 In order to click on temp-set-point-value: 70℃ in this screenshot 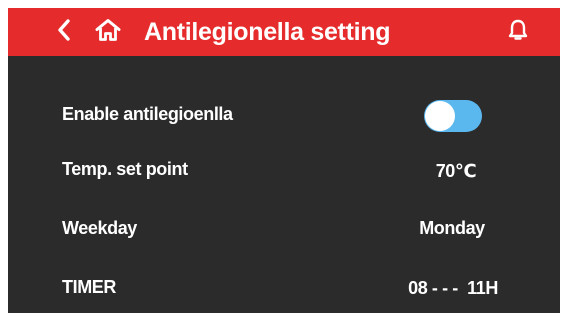, I will do `click(456, 171)`.